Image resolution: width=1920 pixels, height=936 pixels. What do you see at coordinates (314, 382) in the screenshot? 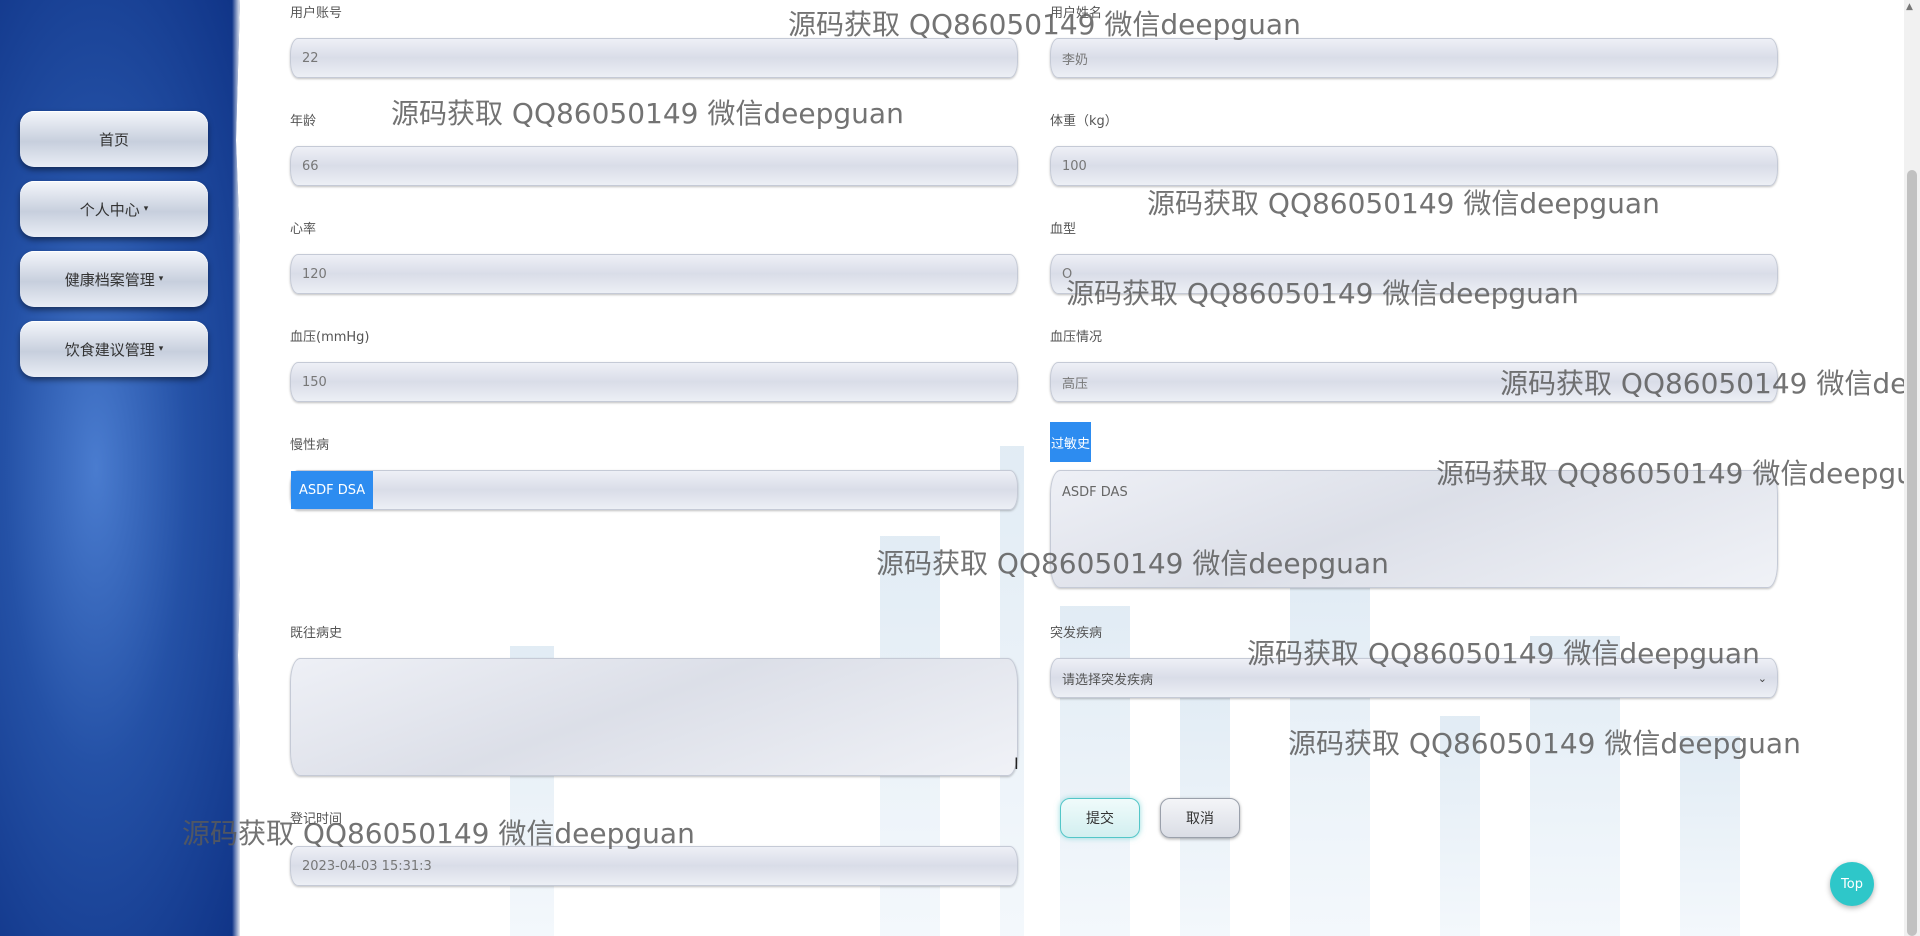
I see `blood-pressure-value: 150` at bounding box center [314, 382].